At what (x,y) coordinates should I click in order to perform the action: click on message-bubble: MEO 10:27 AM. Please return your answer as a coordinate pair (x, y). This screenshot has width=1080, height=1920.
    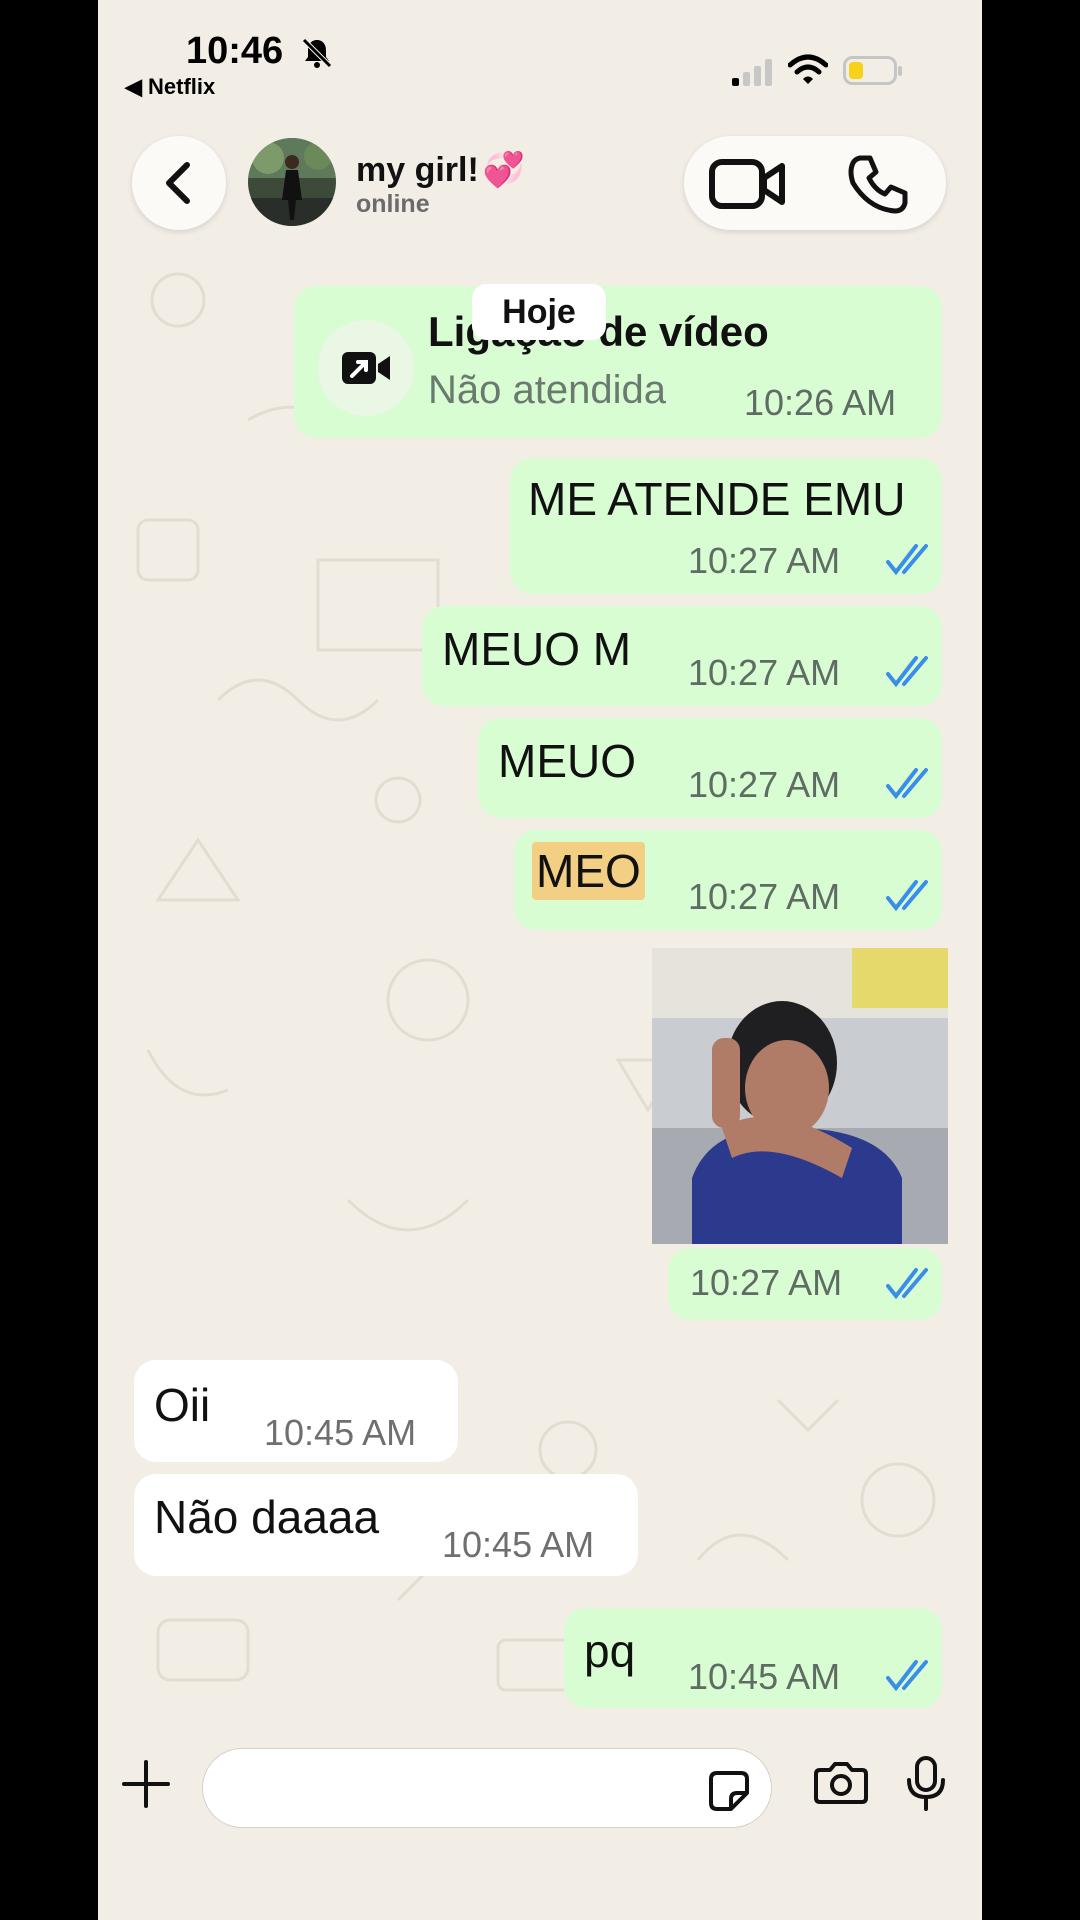
    Looking at the image, I should click on (728, 880).